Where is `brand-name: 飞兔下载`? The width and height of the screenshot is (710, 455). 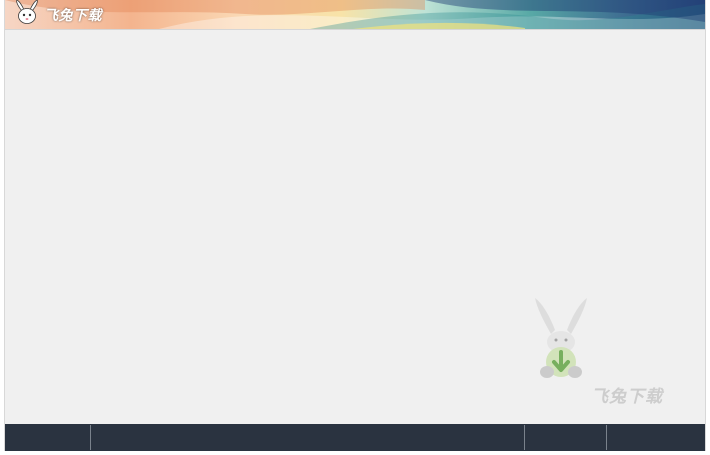
brand-name: 飞兔下载 is located at coordinates (73, 16).